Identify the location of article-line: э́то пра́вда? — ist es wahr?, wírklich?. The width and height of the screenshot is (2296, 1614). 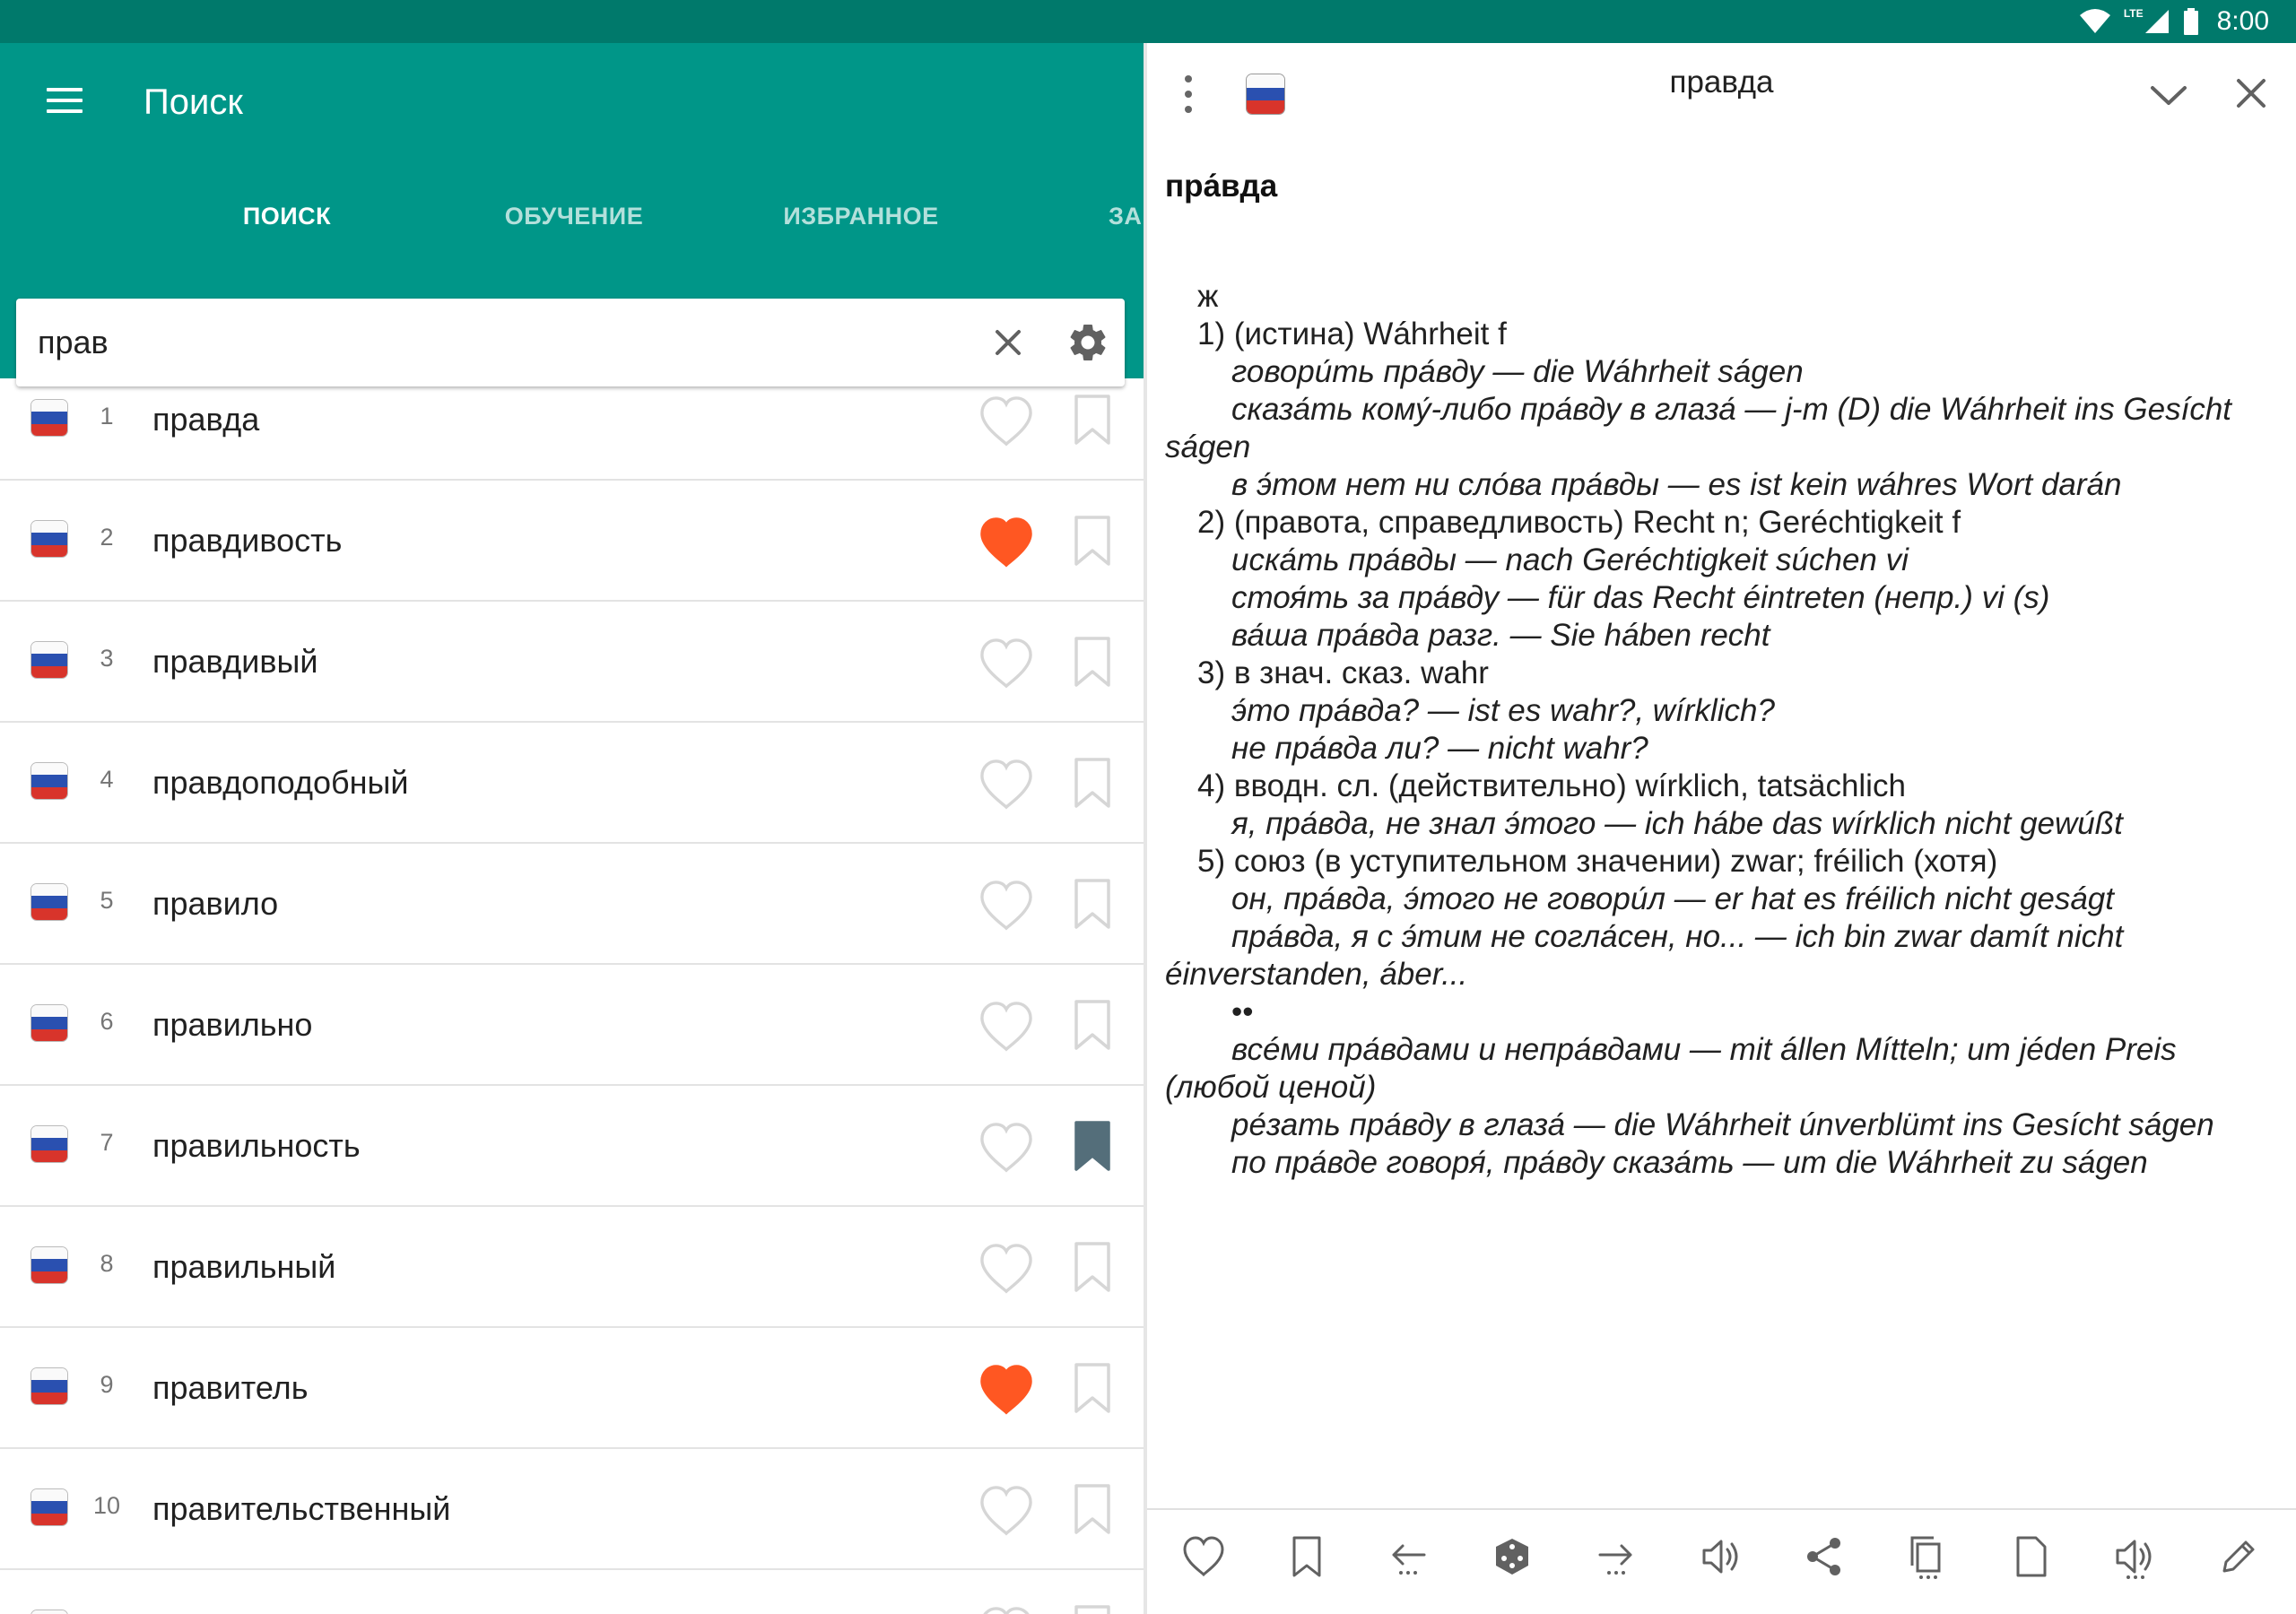
(1503, 710).